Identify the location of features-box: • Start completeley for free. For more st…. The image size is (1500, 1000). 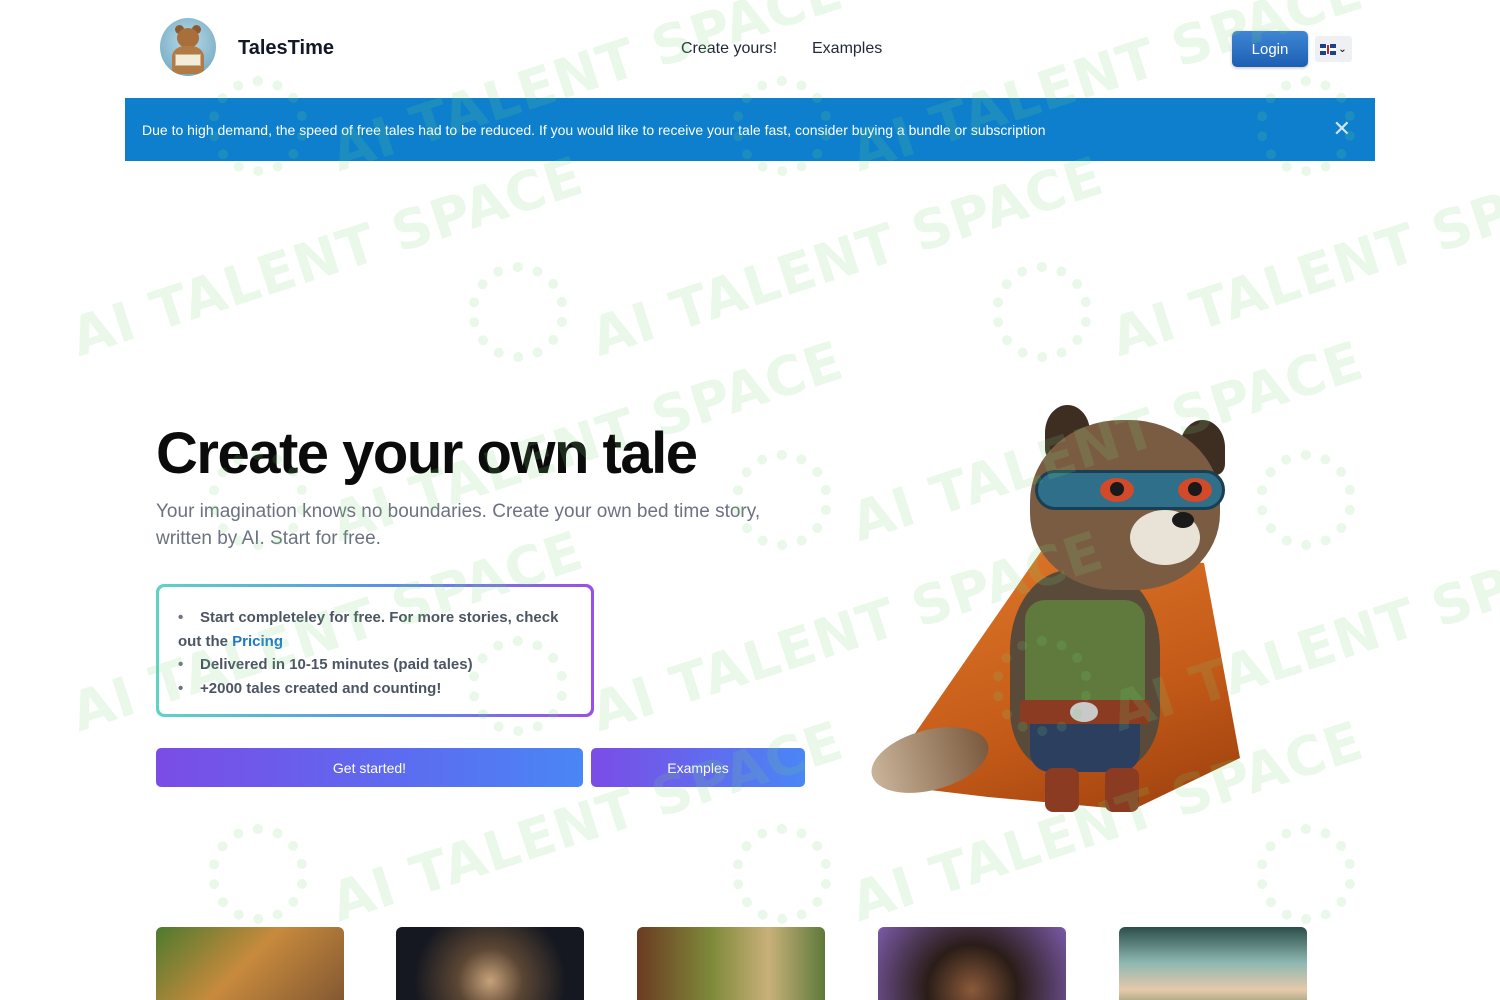
(375, 650).